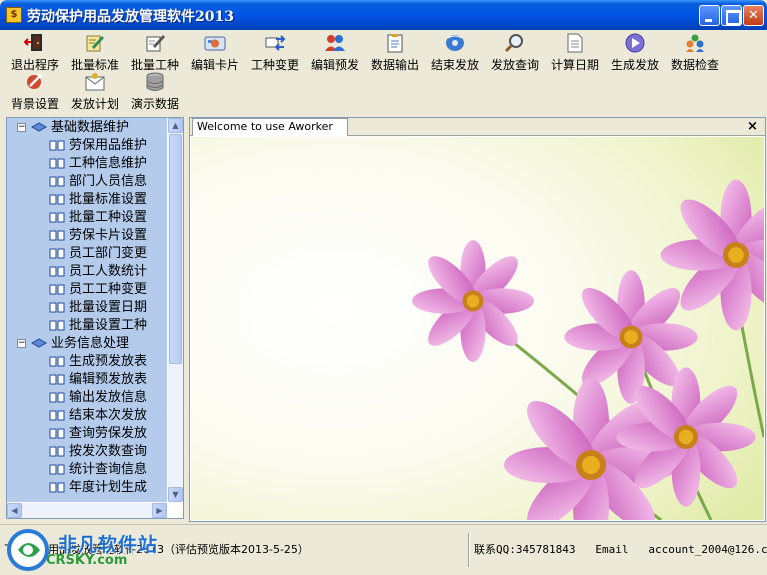 This screenshot has height=575, width=767. I want to click on data-check-button: 数据检查, so click(695, 52).